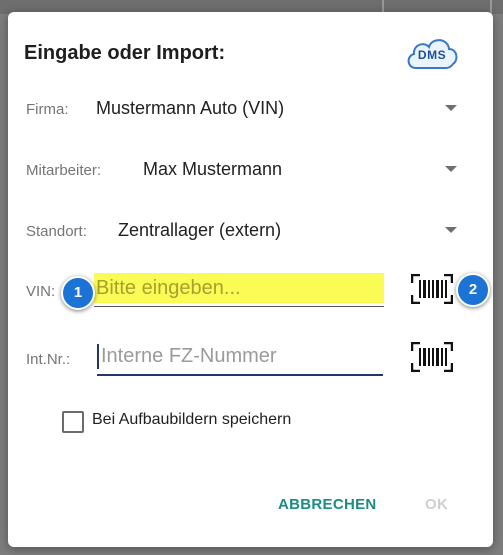 The width and height of the screenshot is (503, 555). I want to click on save-body-images-label: Bei Aufbaubildern speichern, so click(191, 420).